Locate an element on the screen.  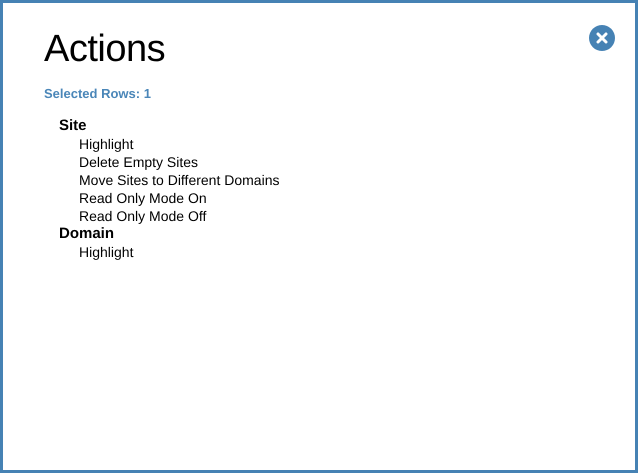
action-item: Read Only Mode Off is located at coordinates (142, 216).